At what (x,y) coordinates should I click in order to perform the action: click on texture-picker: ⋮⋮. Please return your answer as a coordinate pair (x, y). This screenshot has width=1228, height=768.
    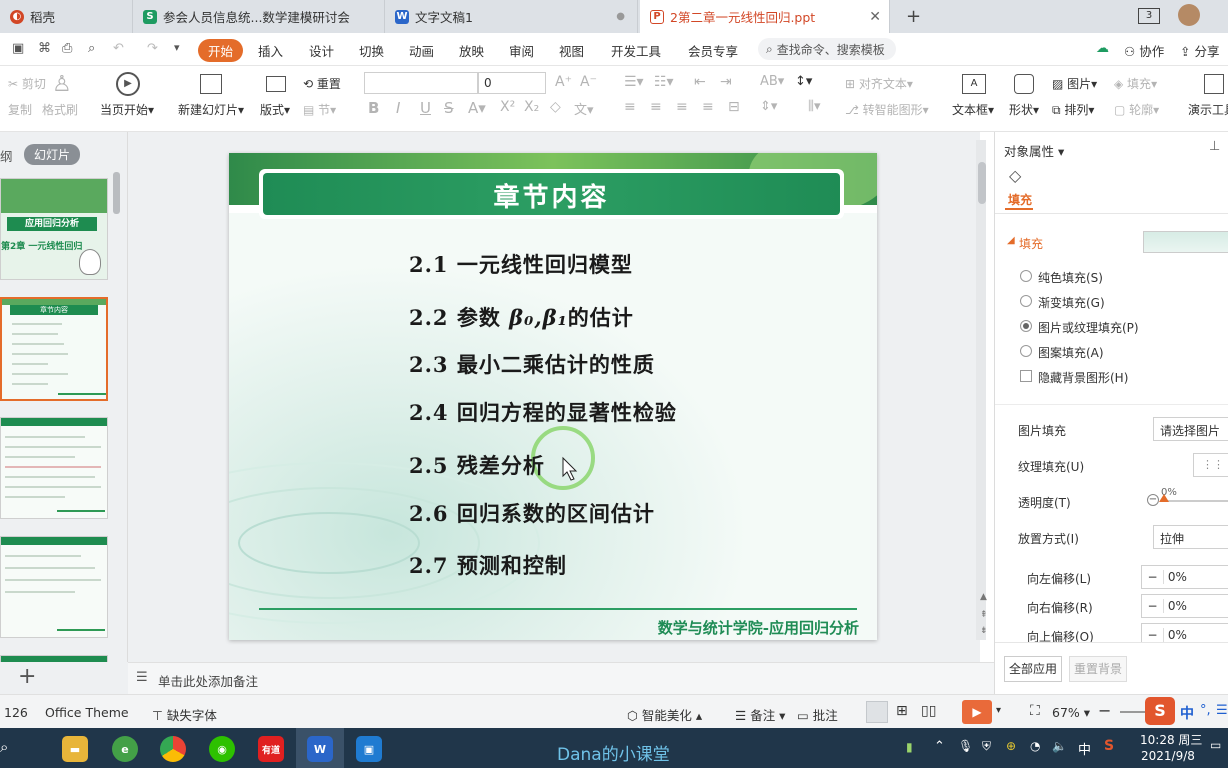
    Looking at the image, I should click on (1210, 465).